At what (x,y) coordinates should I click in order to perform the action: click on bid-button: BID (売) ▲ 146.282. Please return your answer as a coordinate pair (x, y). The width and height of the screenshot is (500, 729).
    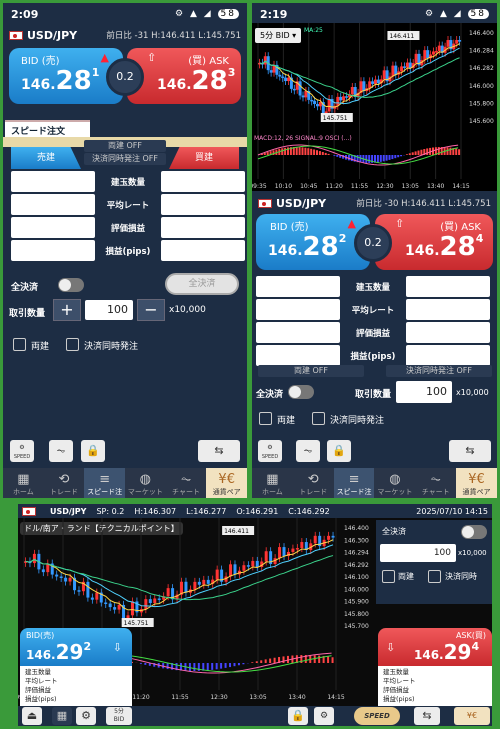
    Looking at the image, I should click on (313, 242).